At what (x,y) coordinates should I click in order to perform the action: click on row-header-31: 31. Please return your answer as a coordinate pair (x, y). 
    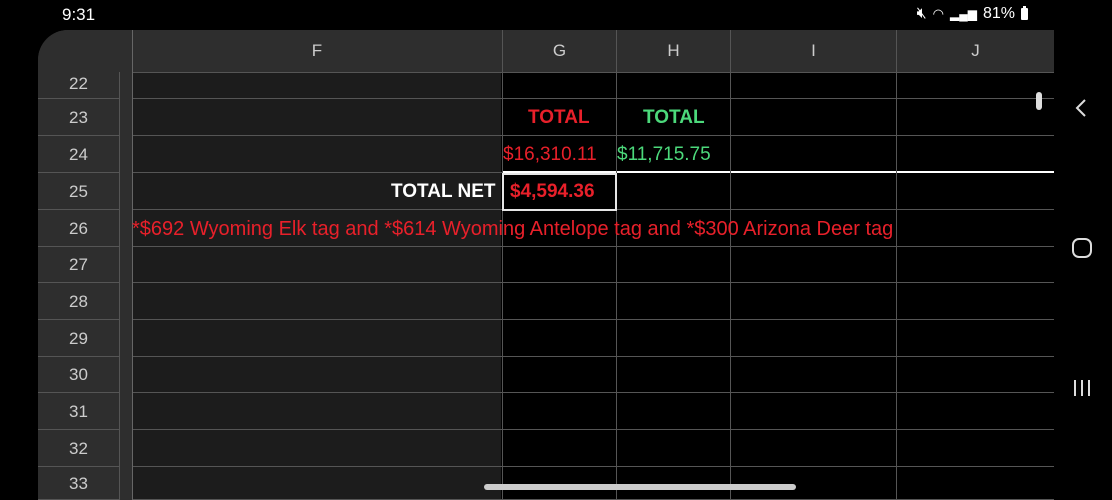
    Looking at the image, I should click on (79, 411).